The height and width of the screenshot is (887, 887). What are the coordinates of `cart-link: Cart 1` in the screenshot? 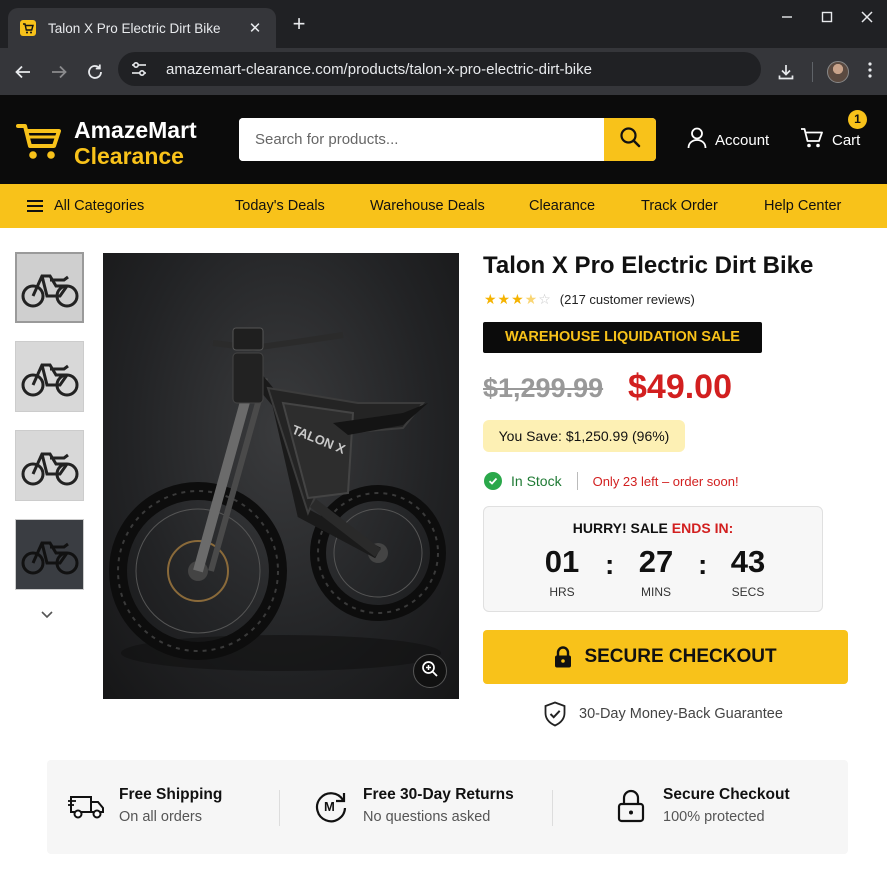 It's located at (833, 131).